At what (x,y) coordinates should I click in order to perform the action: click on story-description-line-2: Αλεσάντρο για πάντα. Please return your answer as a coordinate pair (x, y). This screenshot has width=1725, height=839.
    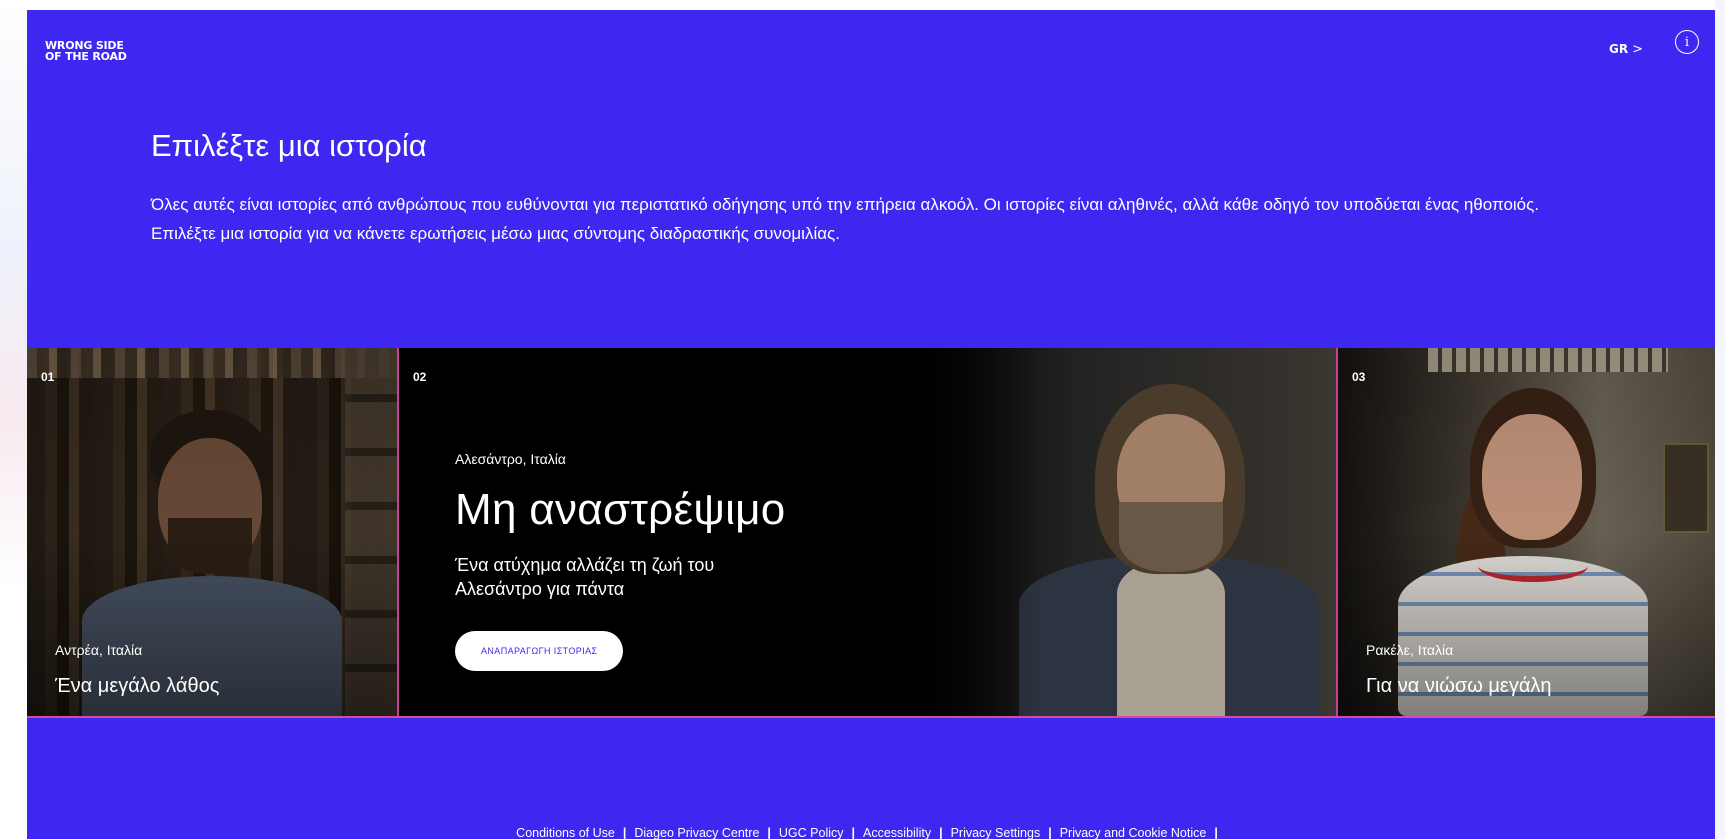
    Looking at the image, I should click on (540, 589).